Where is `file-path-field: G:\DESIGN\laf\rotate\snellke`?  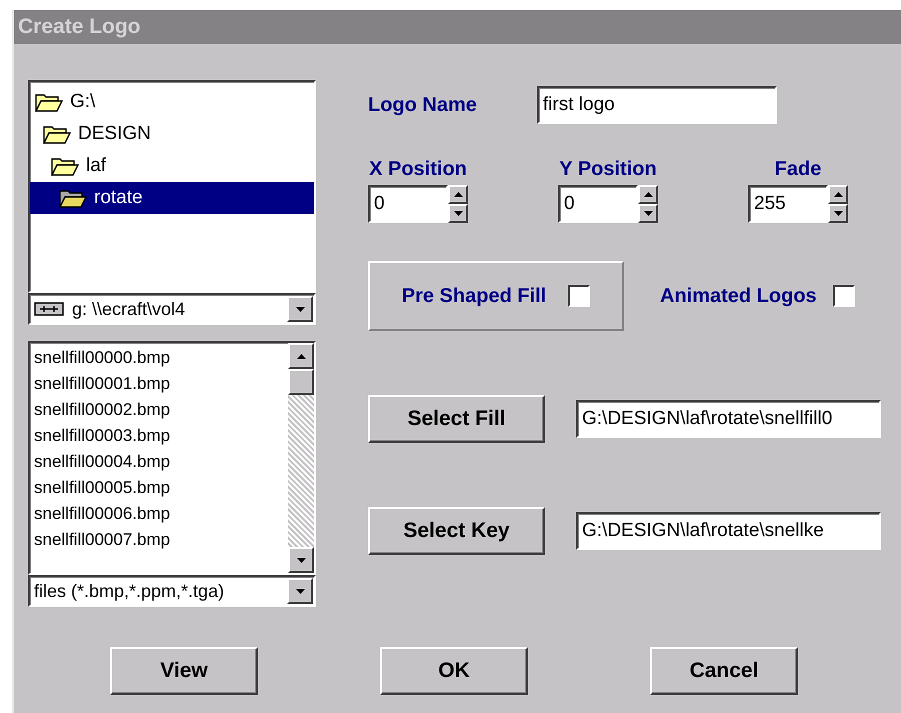 file-path-field: G:\DESIGN\laf\rotate\snellke is located at coordinates (728, 531).